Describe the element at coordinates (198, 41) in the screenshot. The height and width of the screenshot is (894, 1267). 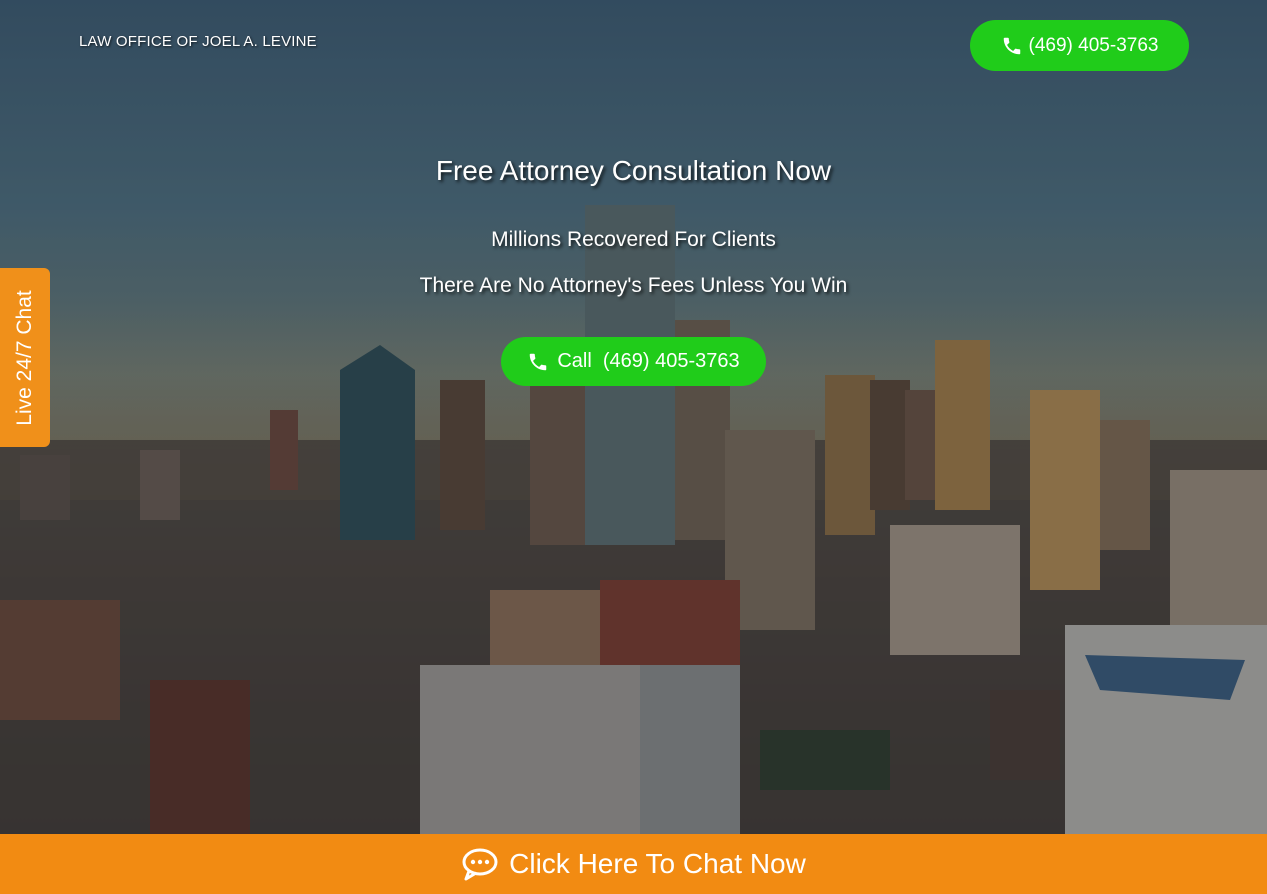
I see `brand-name: LAW OFFICE OF JOEL A. LEVINE` at that location.